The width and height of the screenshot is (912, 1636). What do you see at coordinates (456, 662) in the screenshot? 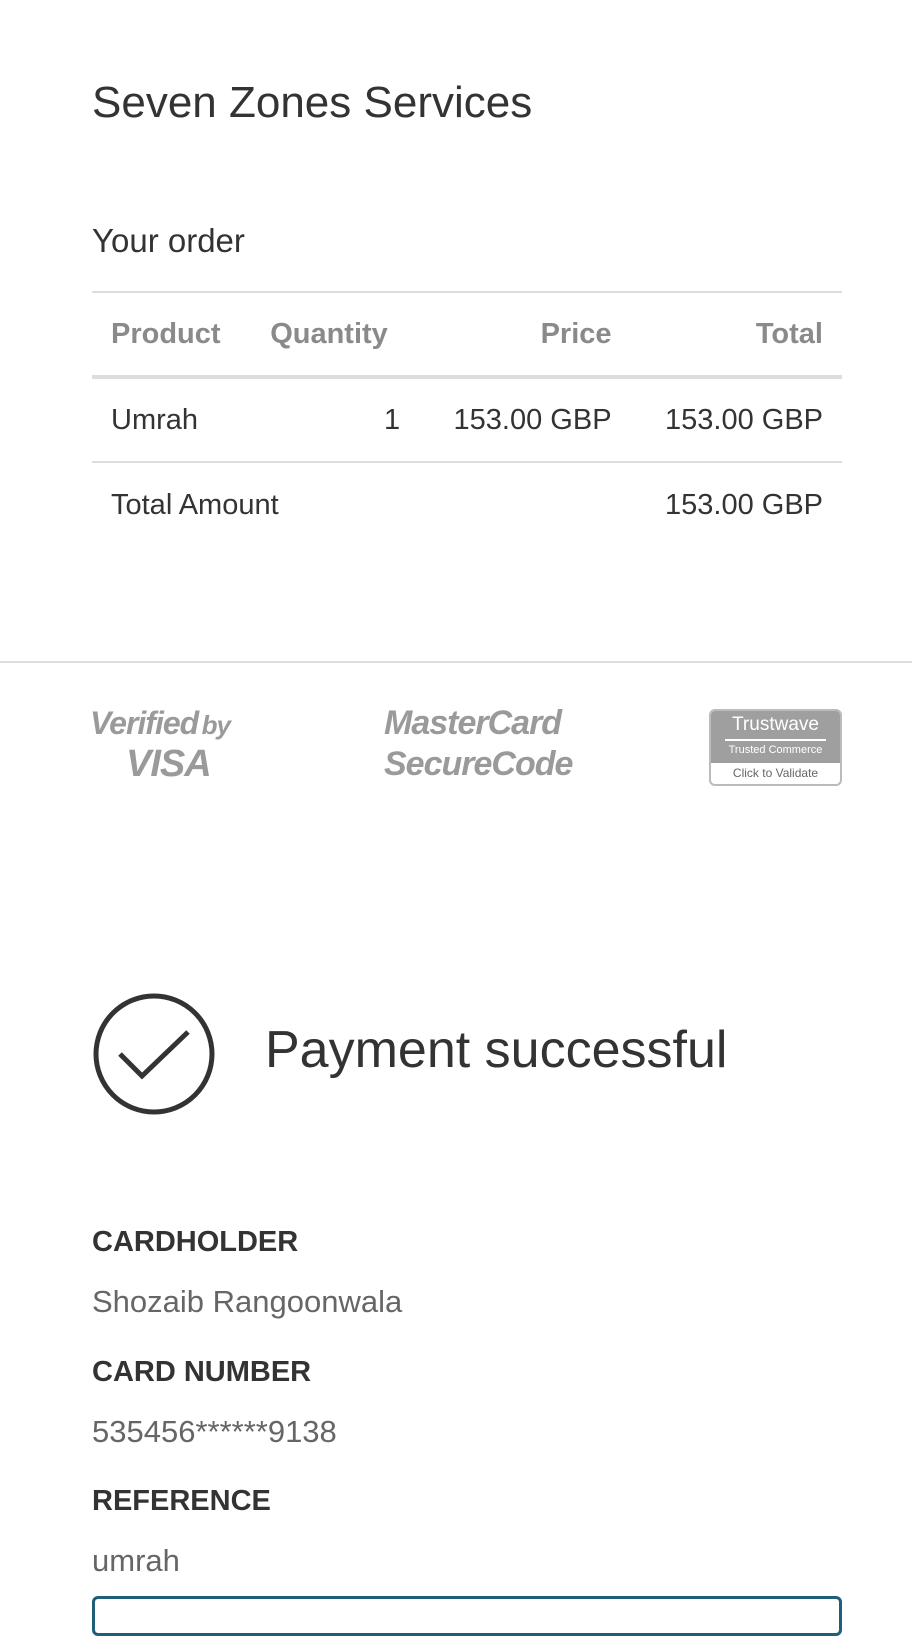
I see `divider` at bounding box center [456, 662].